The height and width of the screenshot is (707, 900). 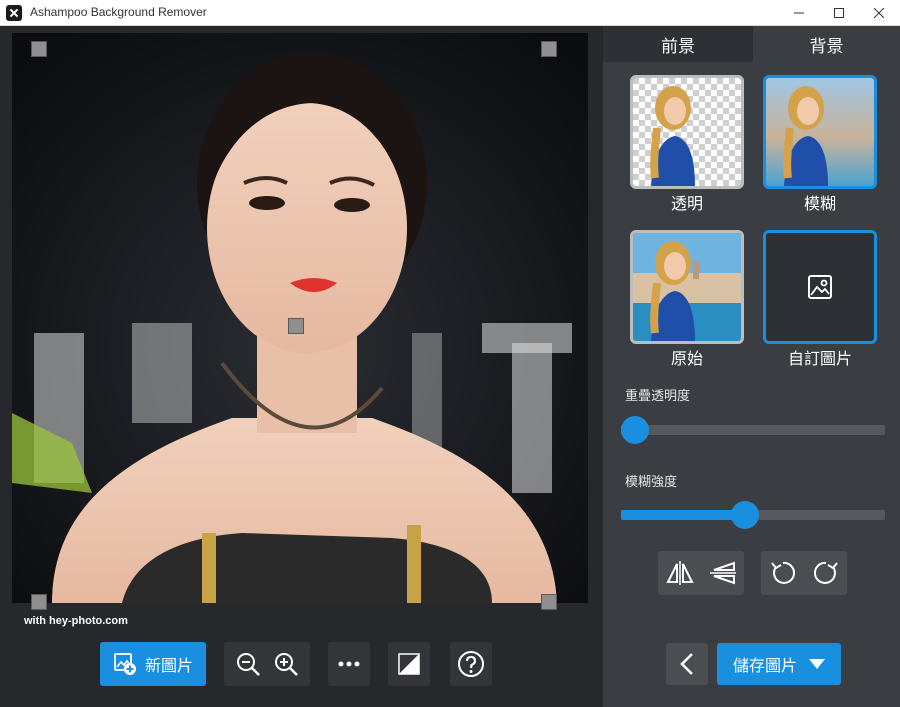 What do you see at coordinates (267, 664) in the screenshot?
I see `zoom-controls` at bounding box center [267, 664].